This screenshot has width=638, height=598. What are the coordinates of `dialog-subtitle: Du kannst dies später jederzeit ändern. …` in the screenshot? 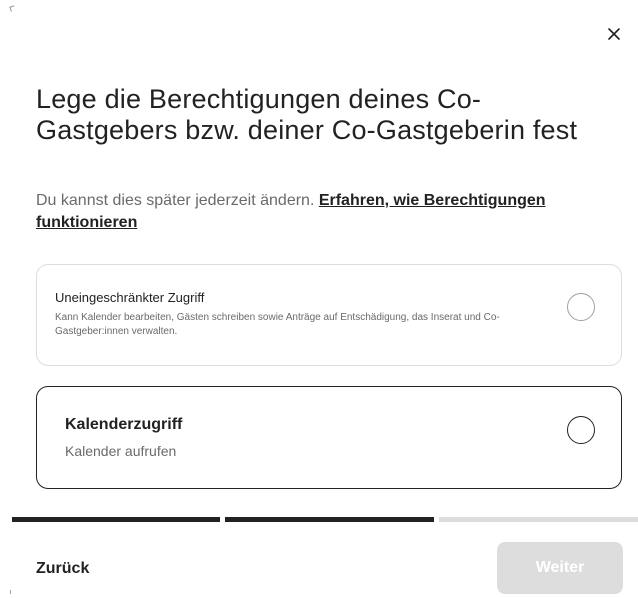 It's located at (331, 212).